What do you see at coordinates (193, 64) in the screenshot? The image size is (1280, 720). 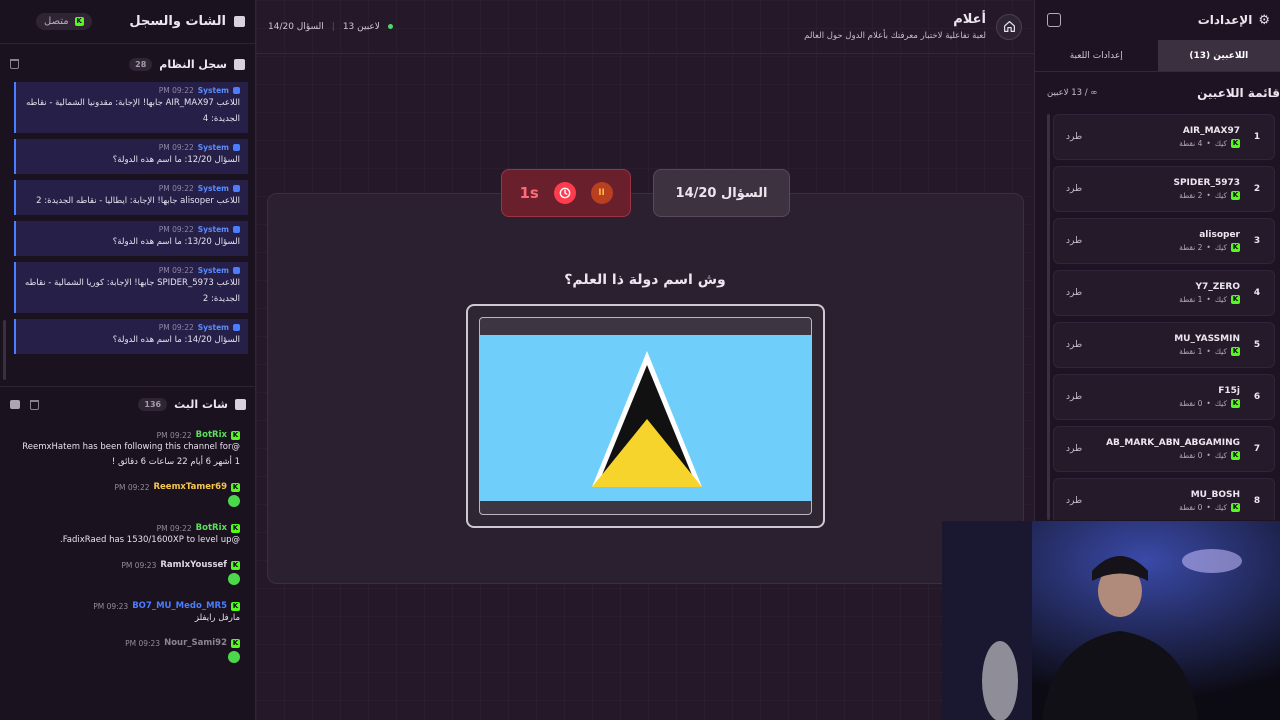 I see `syslog-title-text: سجل النظام` at bounding box center [193, 64].